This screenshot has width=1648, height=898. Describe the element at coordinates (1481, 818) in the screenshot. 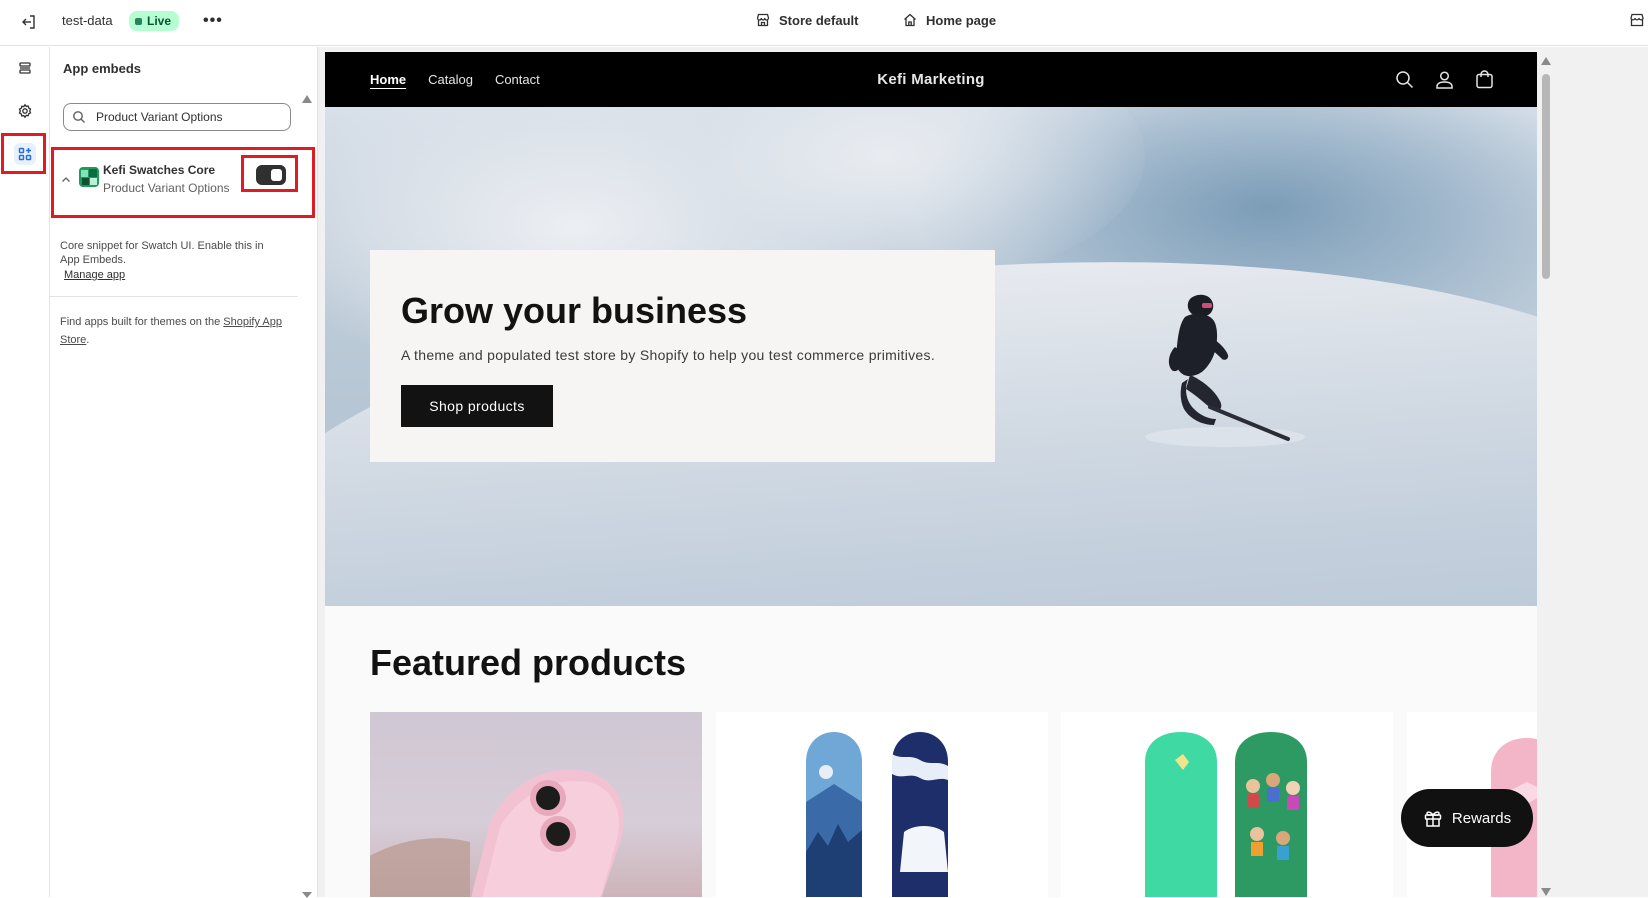

I see `rewards-label: Rewards` at that location.